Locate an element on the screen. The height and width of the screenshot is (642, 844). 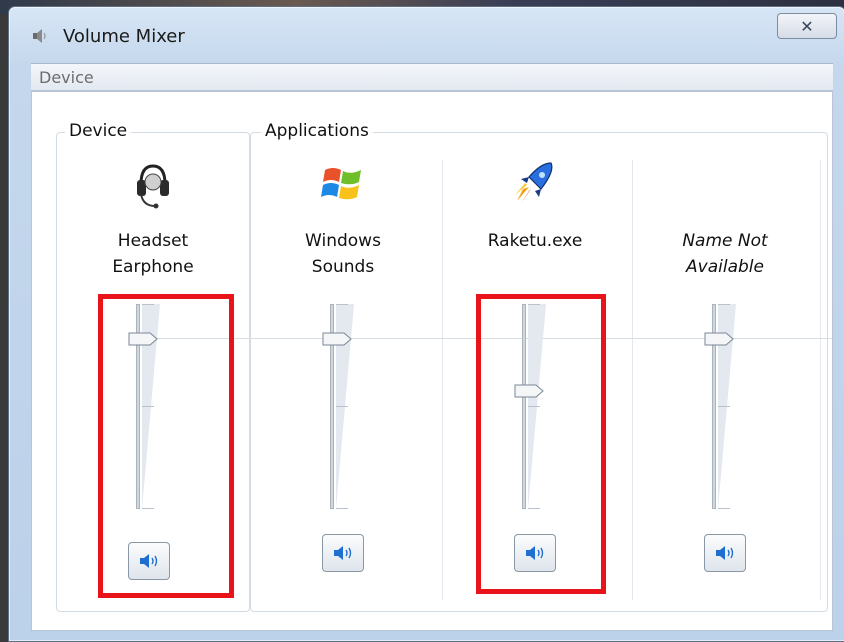
menu-bar: Device is located at coordinates (432, 77).